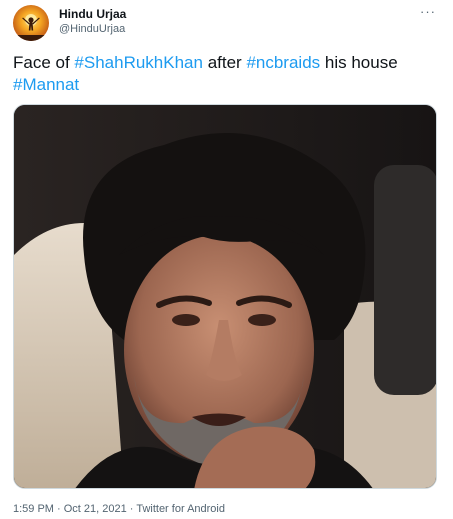 The height and width of the screenshot is (519, 453). Describe the element at coordinates (95, 509) in the screenshot. I see `tweet-date: Oct 21, 2021` at that location.